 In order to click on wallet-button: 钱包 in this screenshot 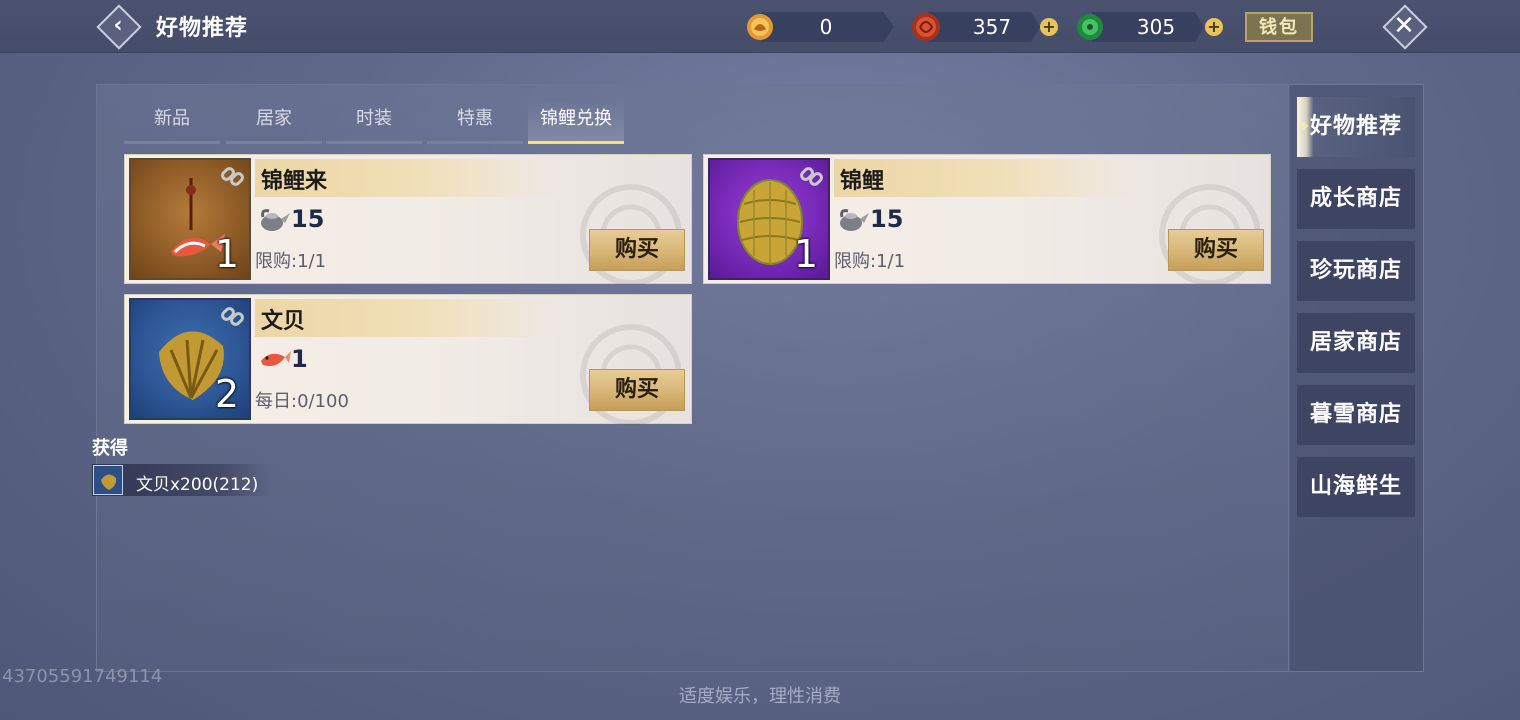, I will do `click(1279, 27)`.